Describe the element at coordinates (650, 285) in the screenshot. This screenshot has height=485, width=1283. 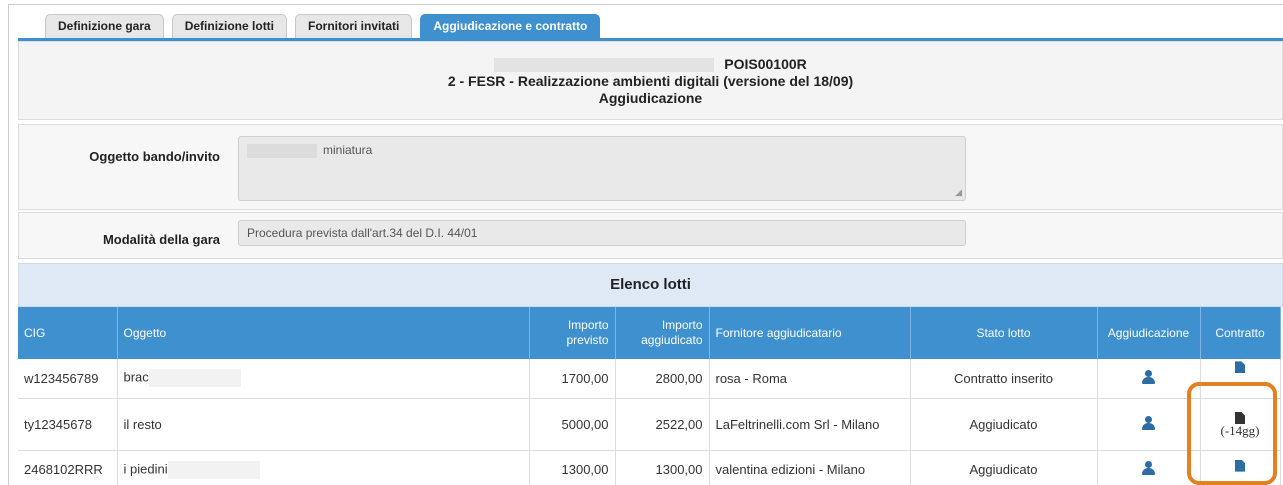
I see `lotti-section-title: Elenco lotti` at that location.